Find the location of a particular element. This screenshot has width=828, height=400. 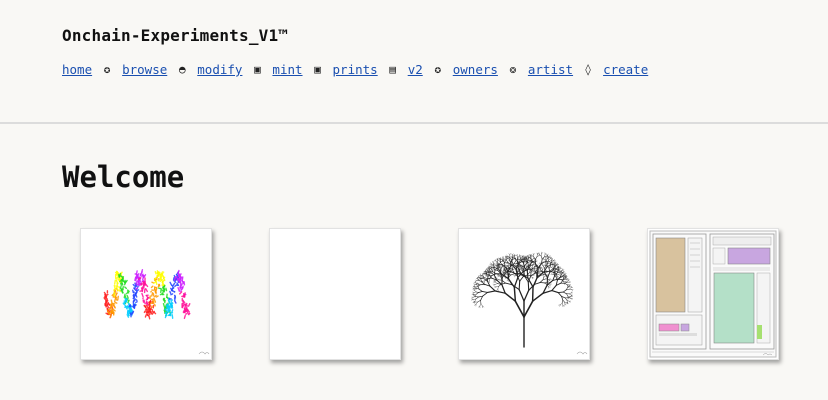

blank-artwork is located at coordinates (335, 294).